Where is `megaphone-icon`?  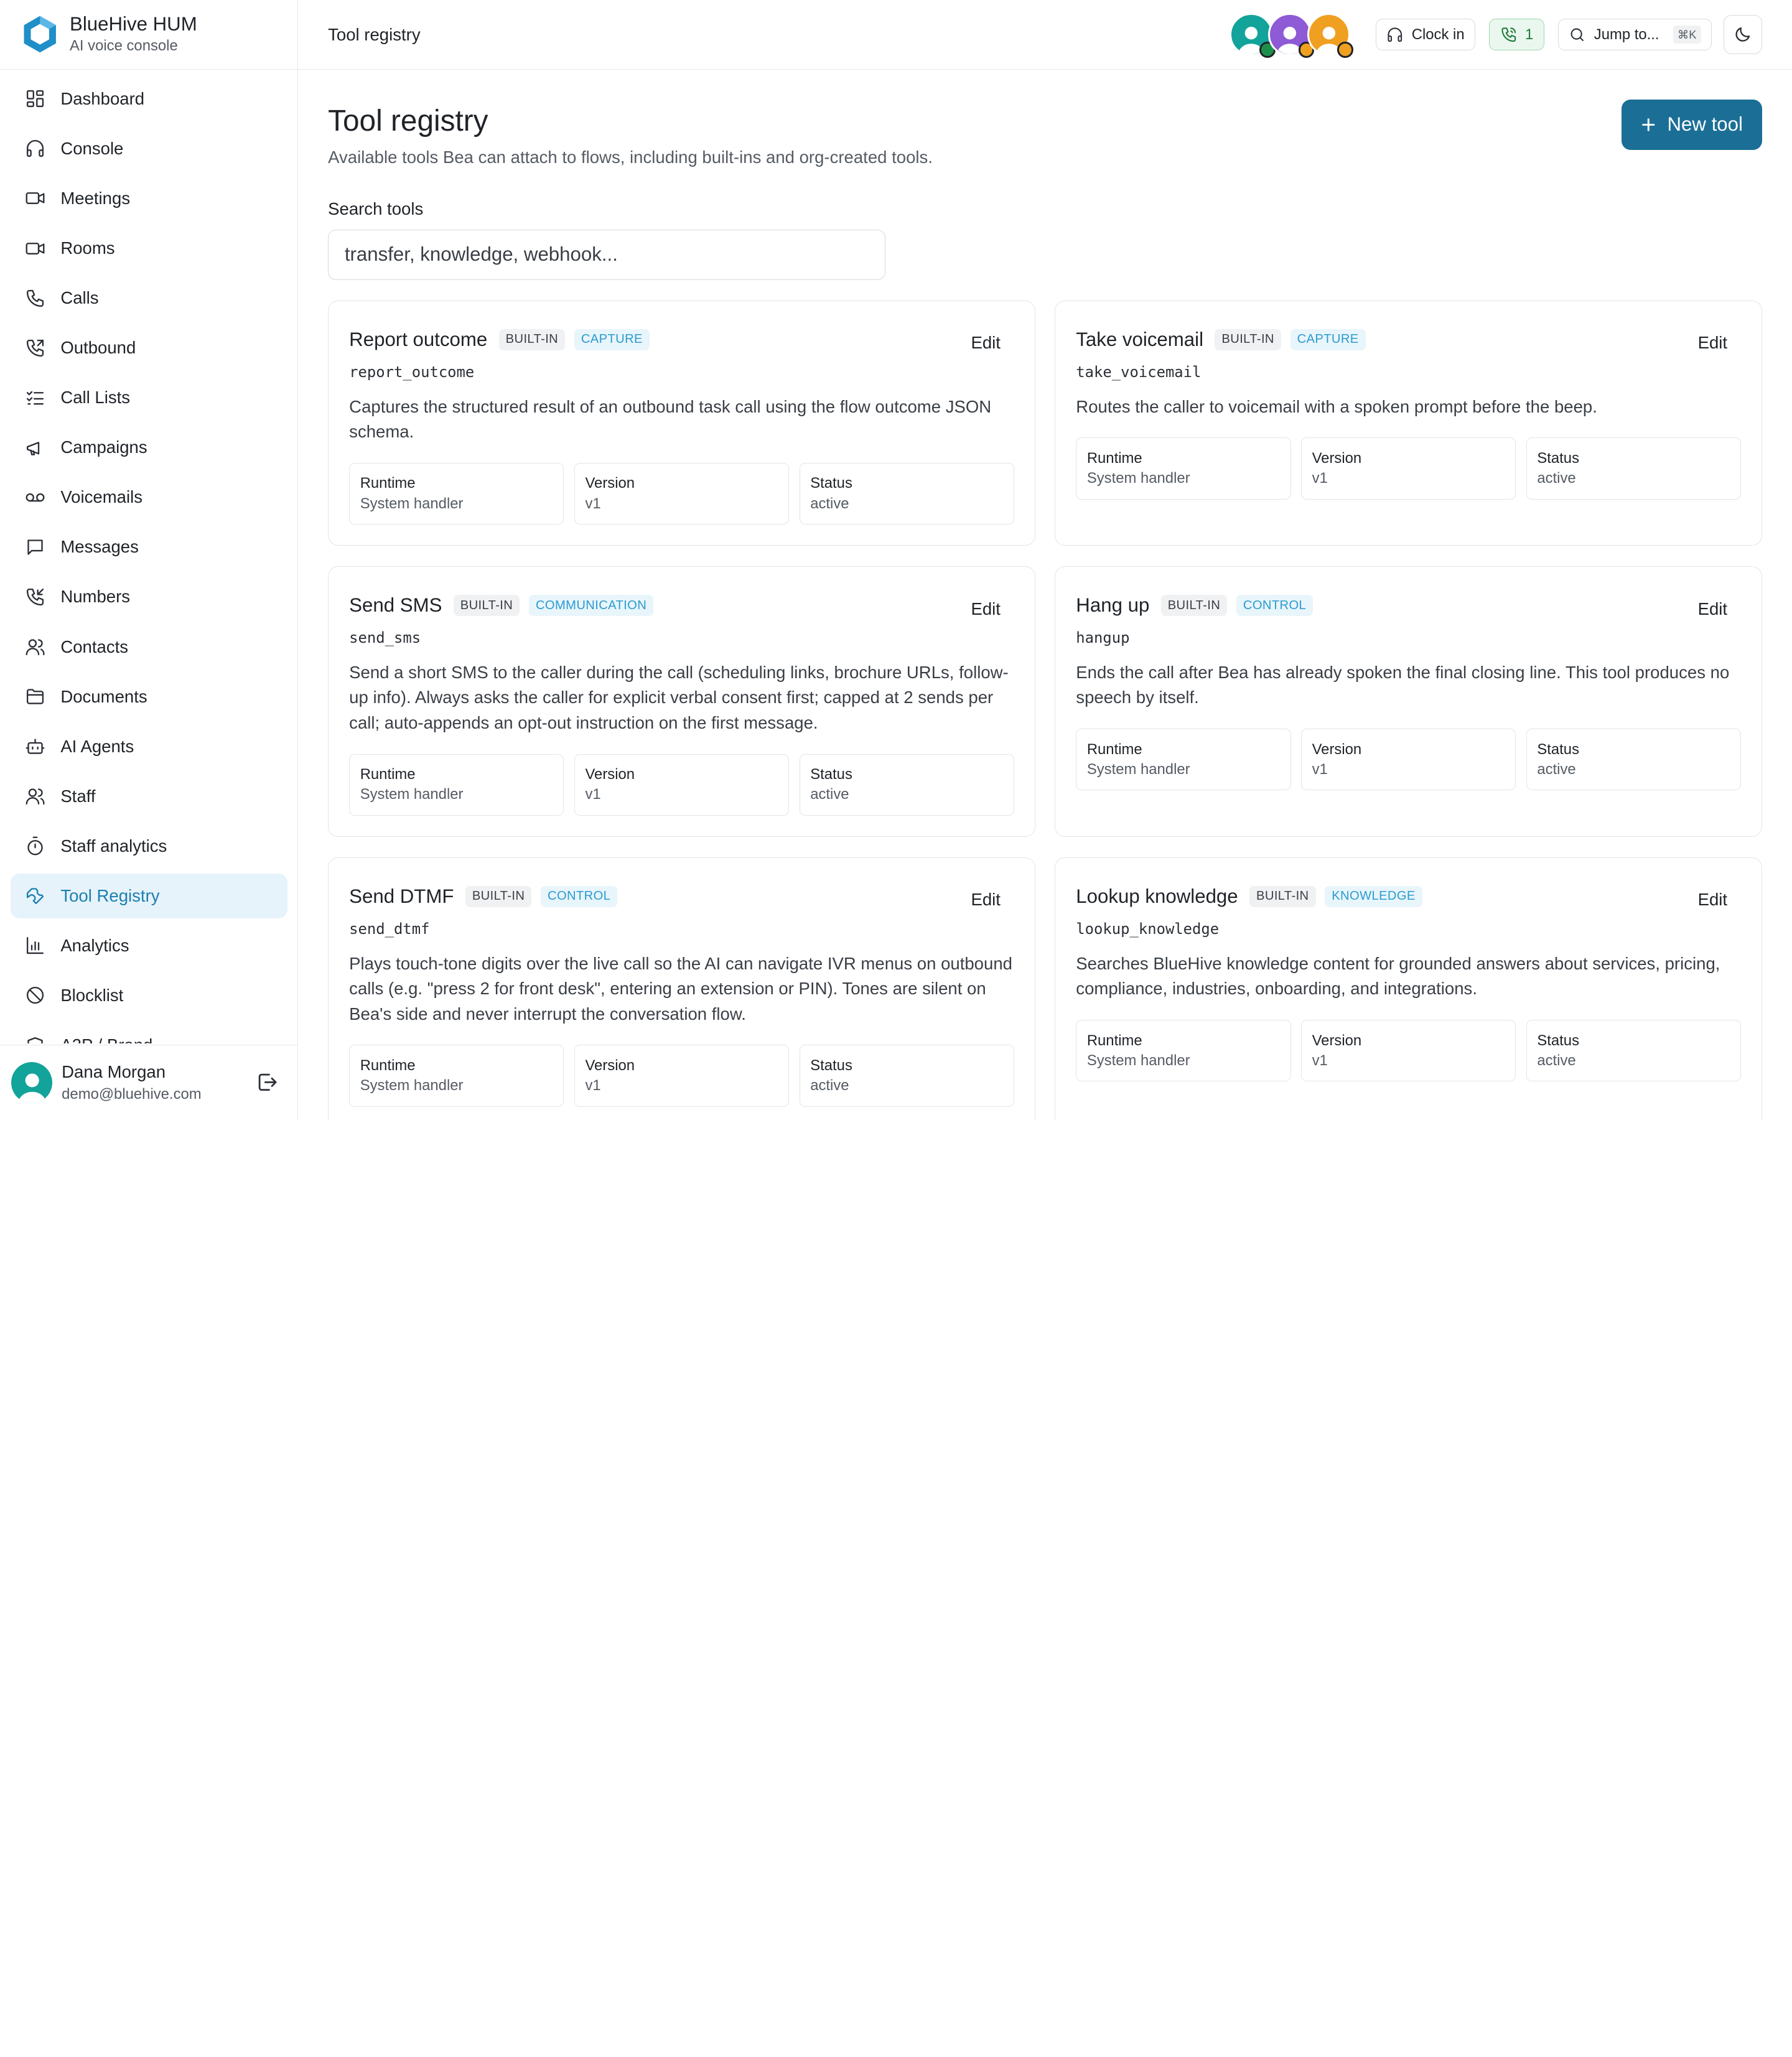
megaphone-icon is located at coordinates (33, 448).